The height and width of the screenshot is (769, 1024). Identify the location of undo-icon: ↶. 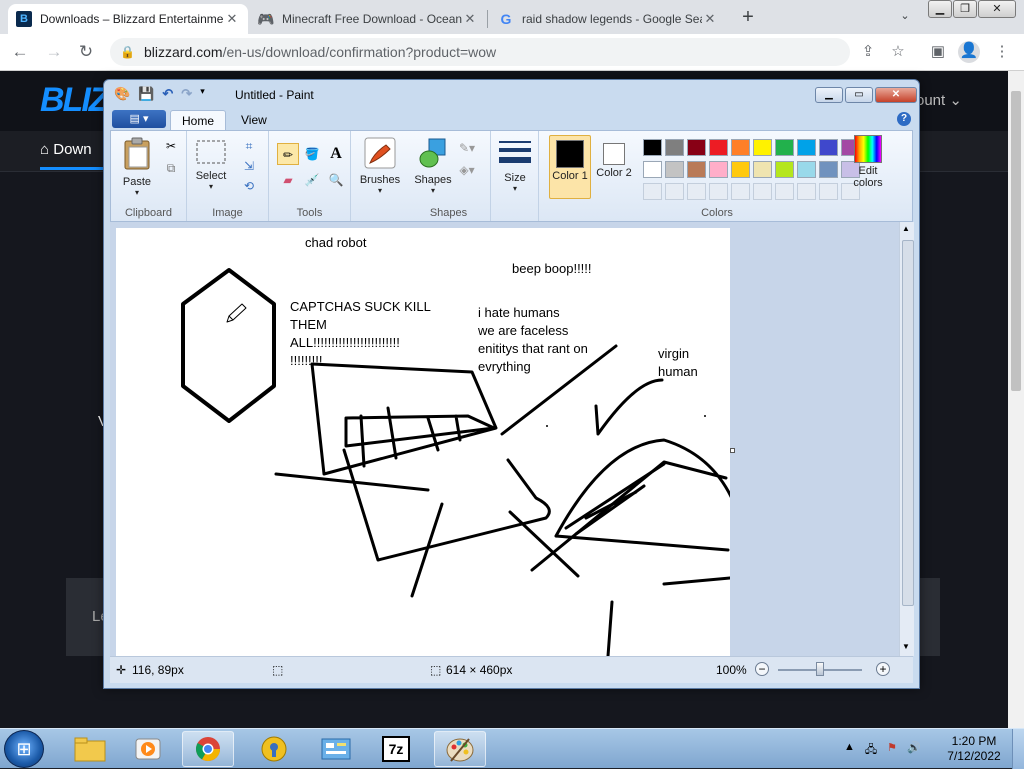
(167, 94).